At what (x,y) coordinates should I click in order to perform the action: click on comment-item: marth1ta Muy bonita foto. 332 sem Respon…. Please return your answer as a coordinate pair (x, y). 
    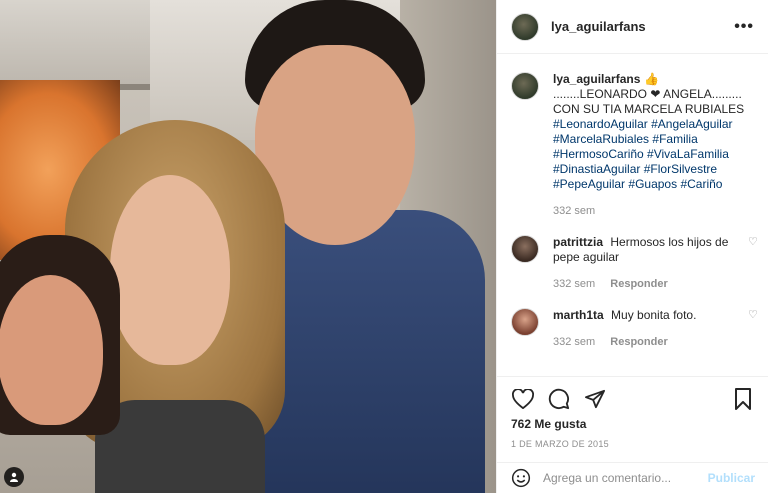
    Looking at the image, I should click on (634, 329).